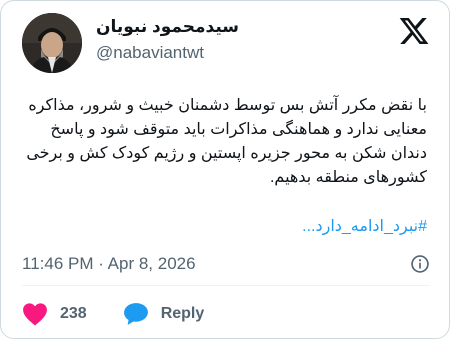 This screenshot has width=450, height=339. I want to click on reply-button: Reply, so click(164, 314).